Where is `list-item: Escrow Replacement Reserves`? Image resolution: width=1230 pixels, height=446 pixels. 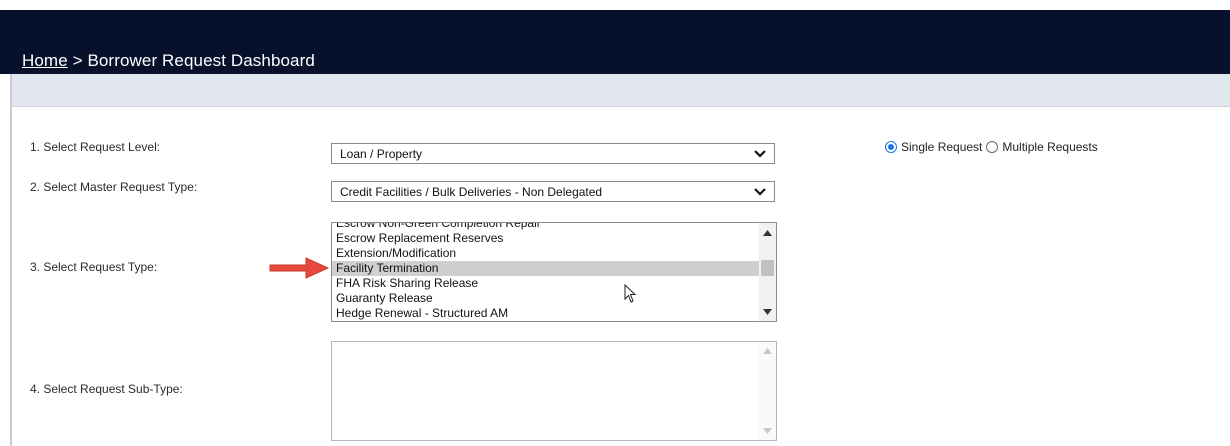 list-item: Escrow Replacement Reserves is located at coordinates (546, 238).